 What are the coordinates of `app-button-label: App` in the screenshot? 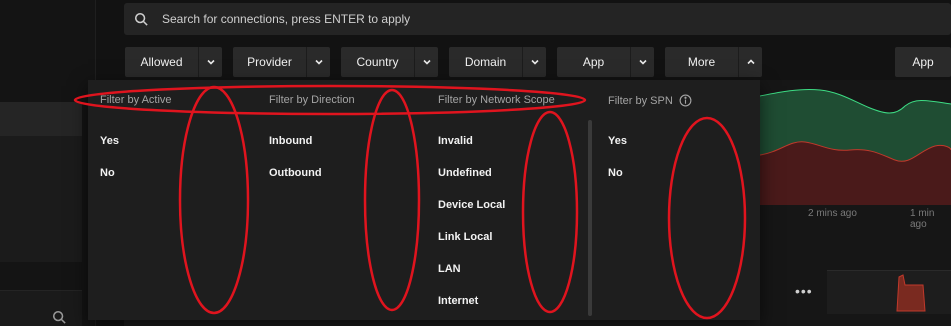 It's located at (923, 62).